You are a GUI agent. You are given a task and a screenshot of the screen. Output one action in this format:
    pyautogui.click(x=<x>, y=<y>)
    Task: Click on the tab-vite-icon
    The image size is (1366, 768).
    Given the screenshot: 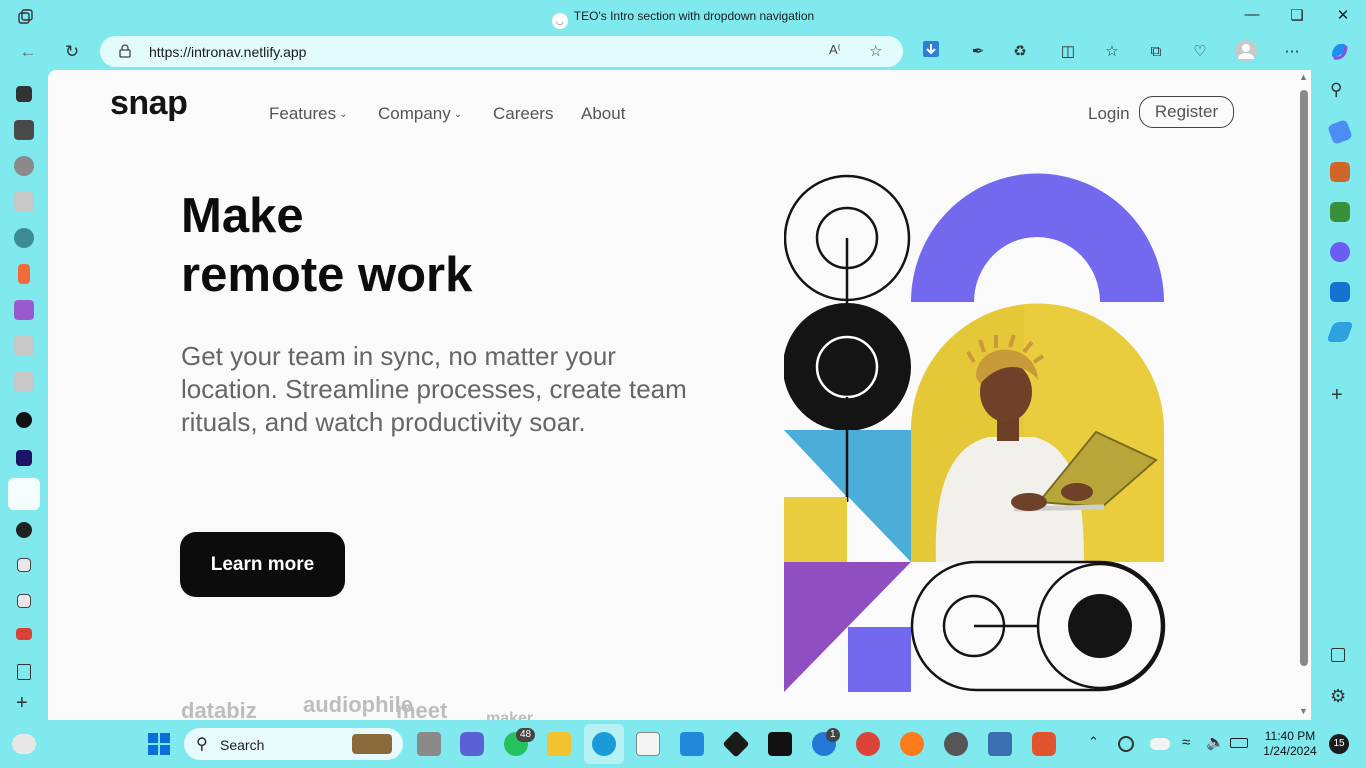 What is the action you would take?
    pyautogui.click(x=24, y=310)
    